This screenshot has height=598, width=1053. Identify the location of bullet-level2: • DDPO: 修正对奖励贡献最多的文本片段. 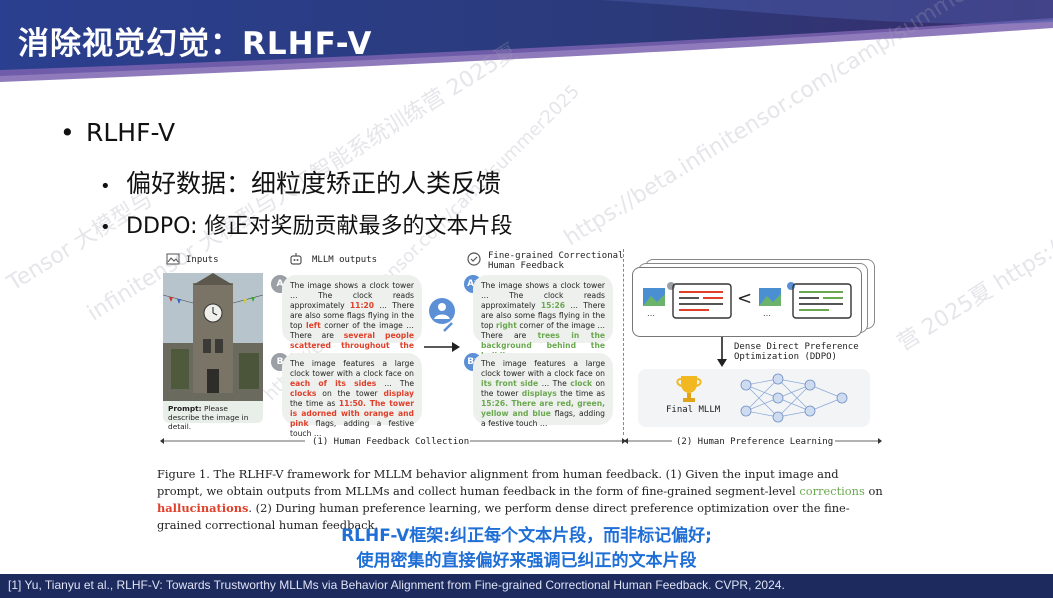
(306, 224).